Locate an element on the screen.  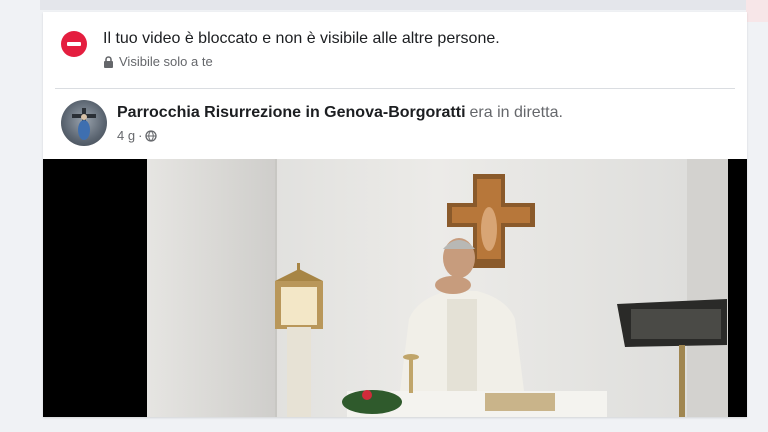
divider is located at coordinates (395, 88).